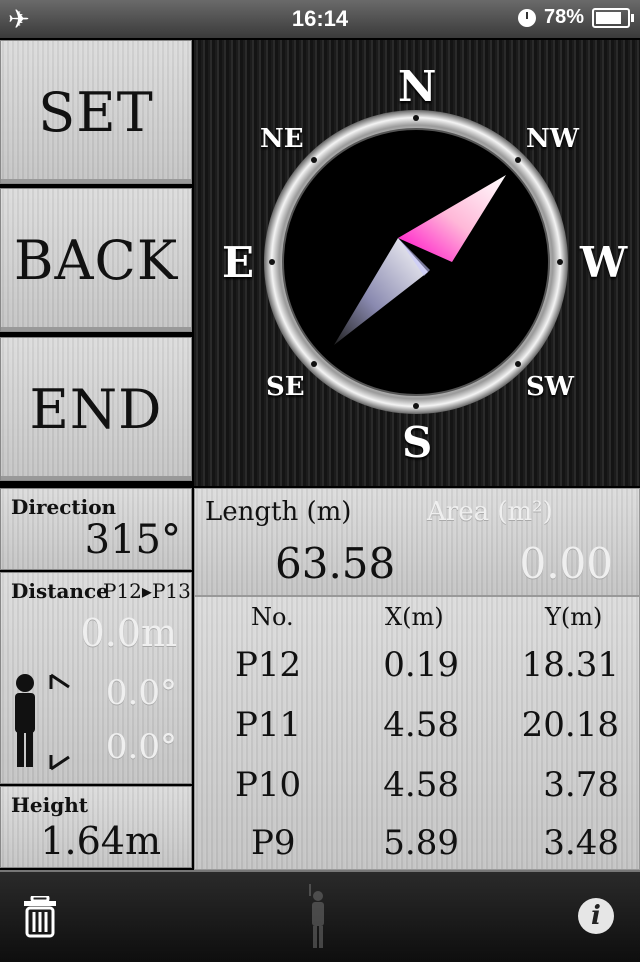 This screenshot has height=962, width=640. Describe the element at coordinates (132, 540) in the screenshot. I see `direction-value: 315°` at that location.